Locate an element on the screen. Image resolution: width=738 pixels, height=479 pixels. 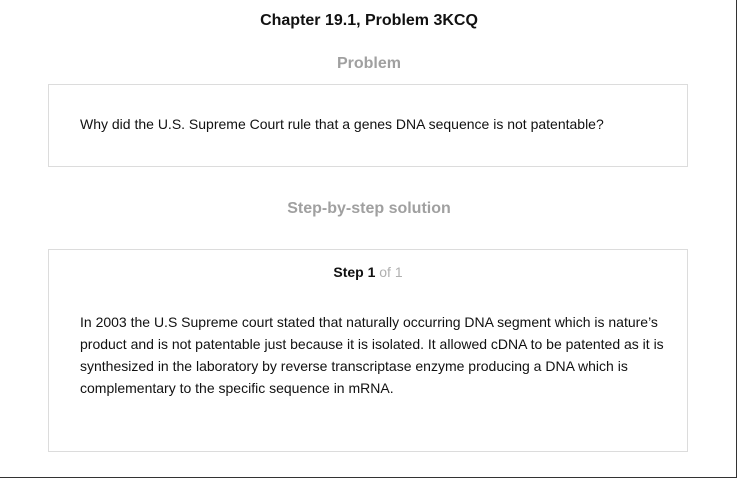
step-counter: Step 1 of 1 is located at coordinates (368, 272).